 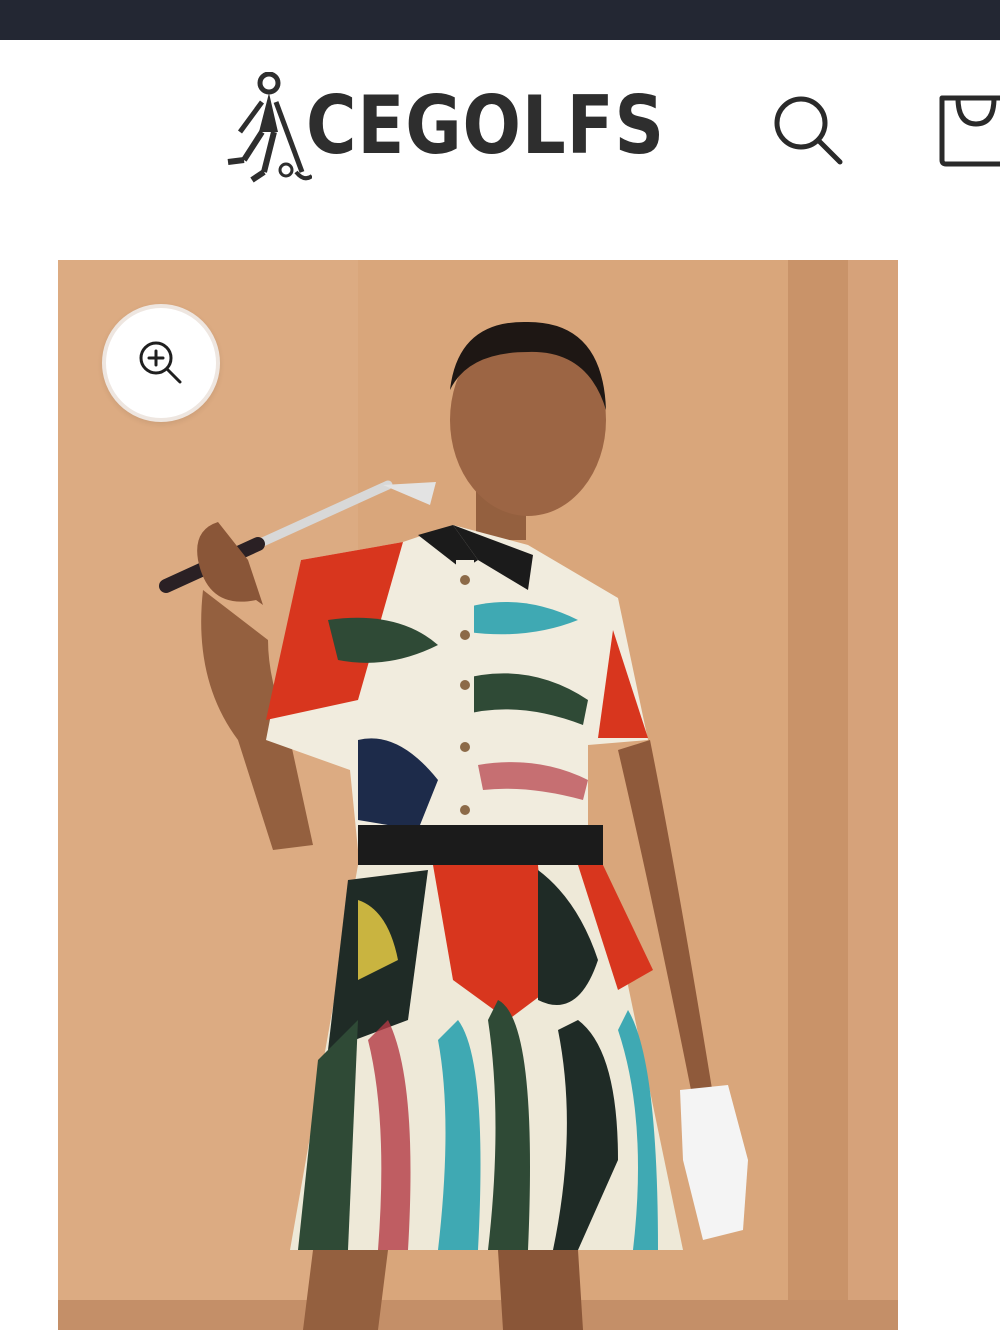 What do you see at coordinates (969, 131) in the screenshot?
I see `cart-icon` at bounding box center [969, 131].